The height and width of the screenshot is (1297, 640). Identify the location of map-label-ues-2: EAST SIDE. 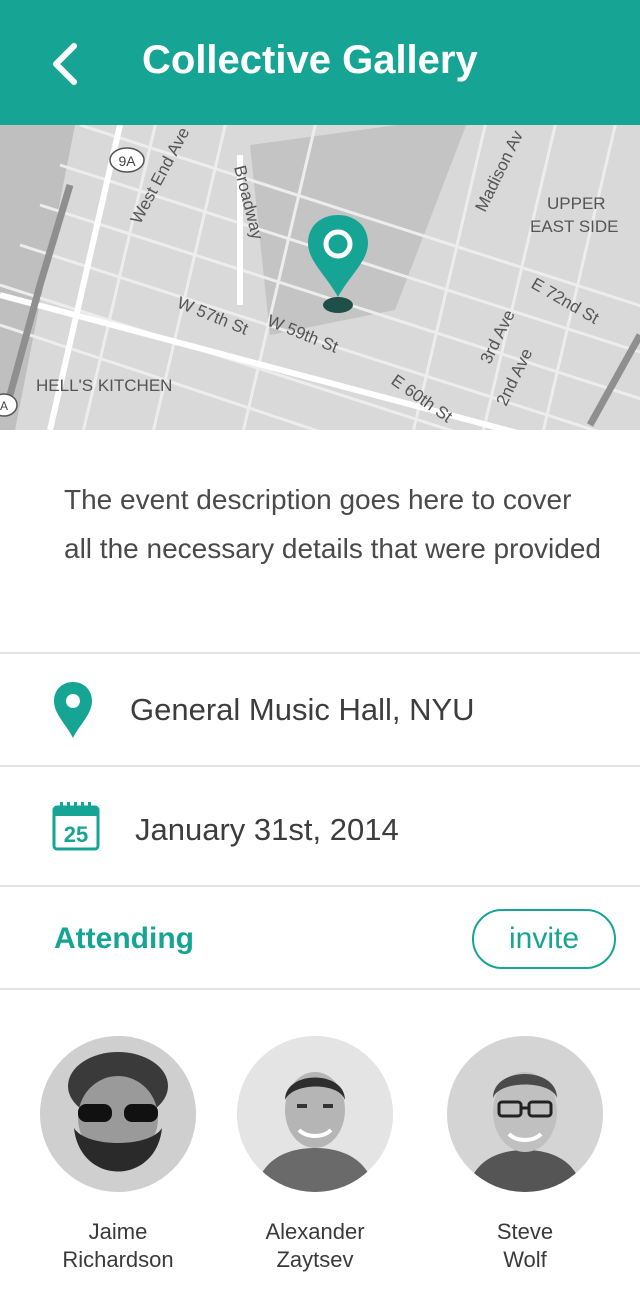
(574, 226).